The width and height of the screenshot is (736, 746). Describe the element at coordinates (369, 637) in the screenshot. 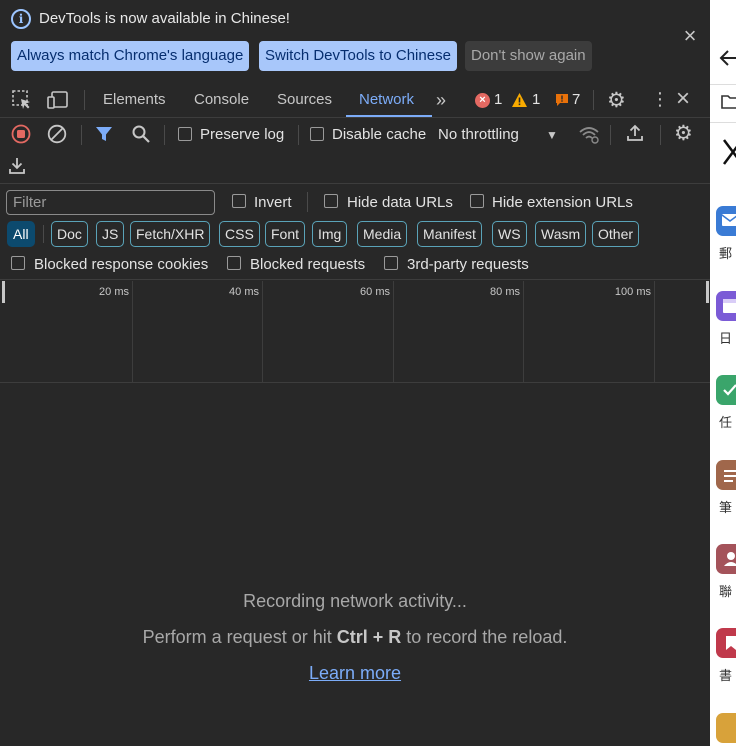

I see `reload-shortcut-key: Ctrl + R` at that location.